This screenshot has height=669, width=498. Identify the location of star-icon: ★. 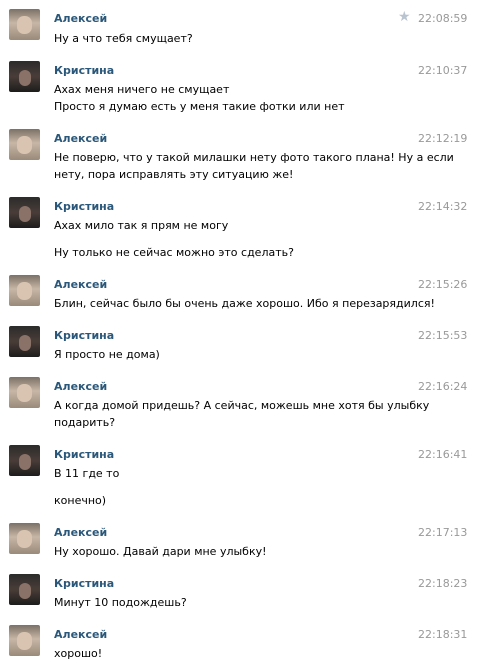
(404, 17).